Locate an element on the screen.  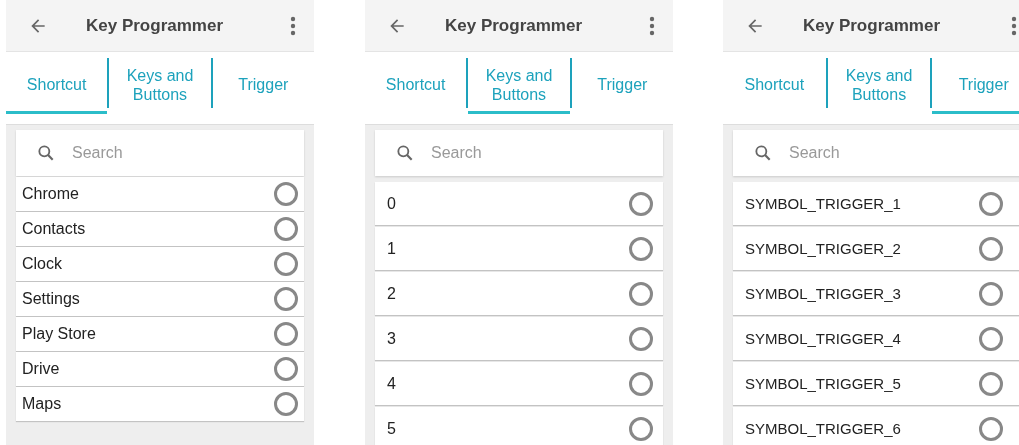
item-label: 3 is located at coordinates (391, 338).